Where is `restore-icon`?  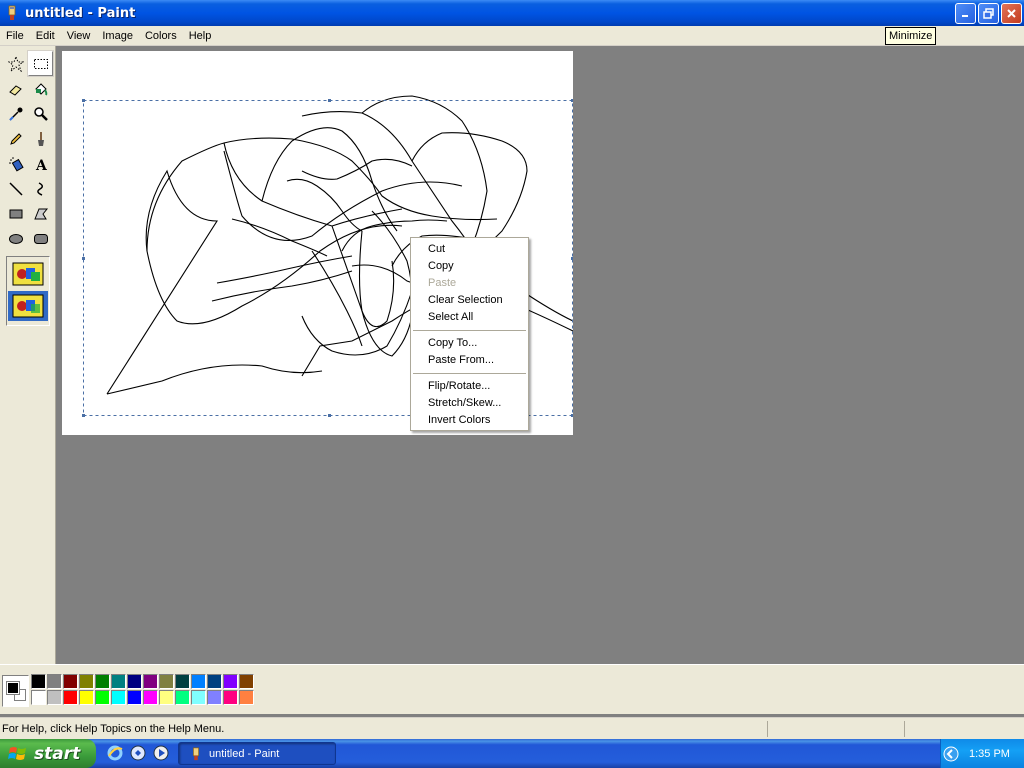 restore-icon is located at coordinates (988, 13).